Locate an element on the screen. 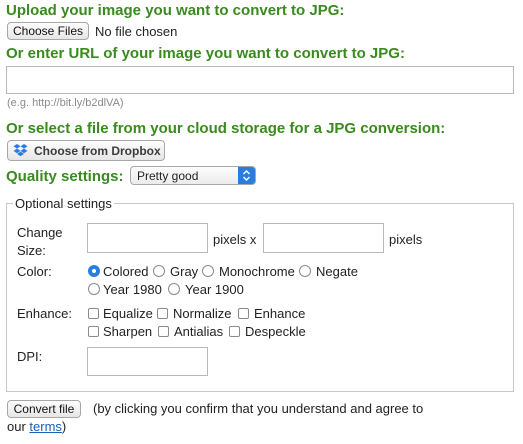  pixels-x-label: pixels x is located at coordinates (235, 239).